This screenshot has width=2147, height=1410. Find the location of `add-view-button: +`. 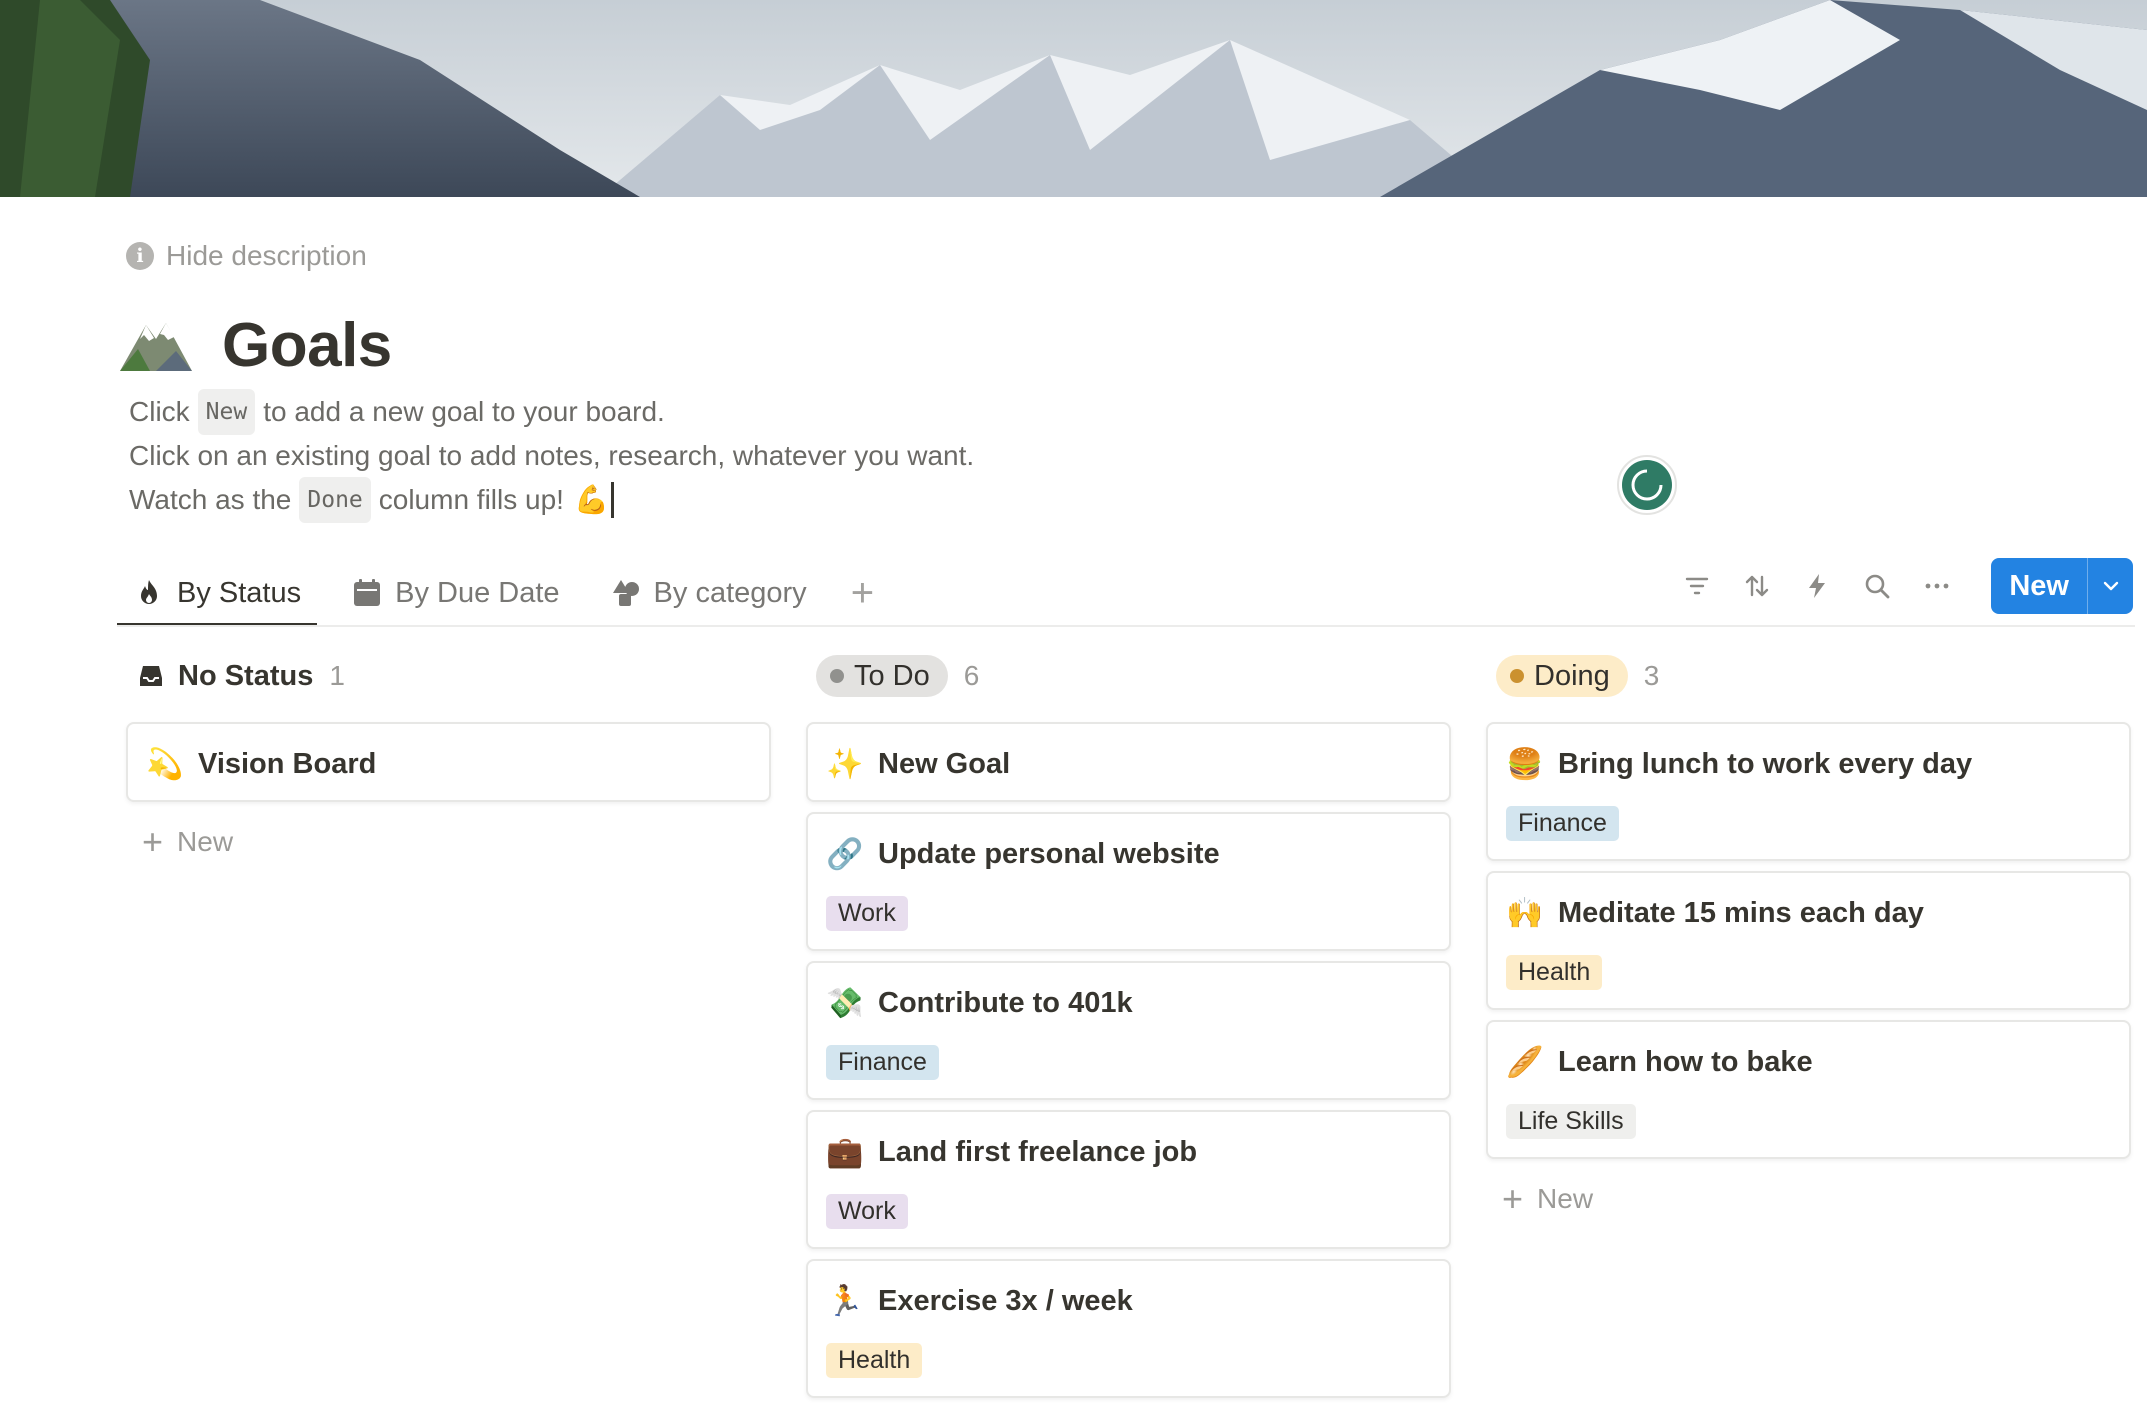

add-view-button: + is located at coordinates (862, 593).